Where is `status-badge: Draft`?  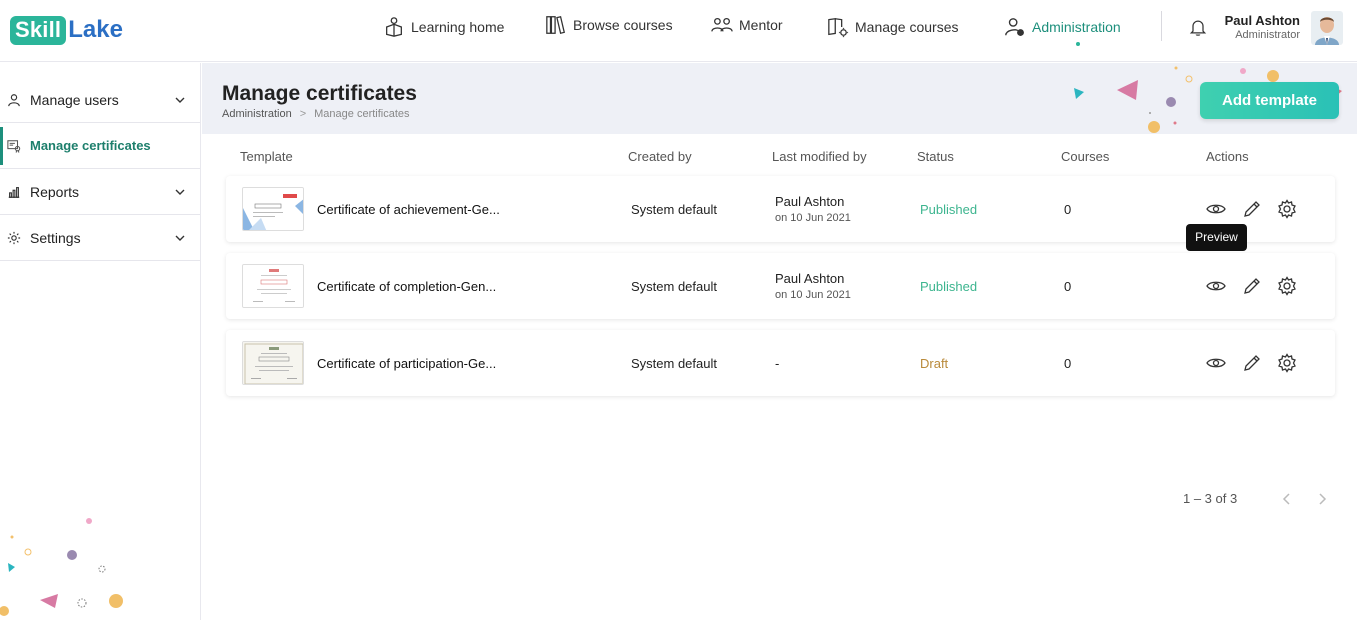 status-badge: Draft is located at coordinates (934, 363).